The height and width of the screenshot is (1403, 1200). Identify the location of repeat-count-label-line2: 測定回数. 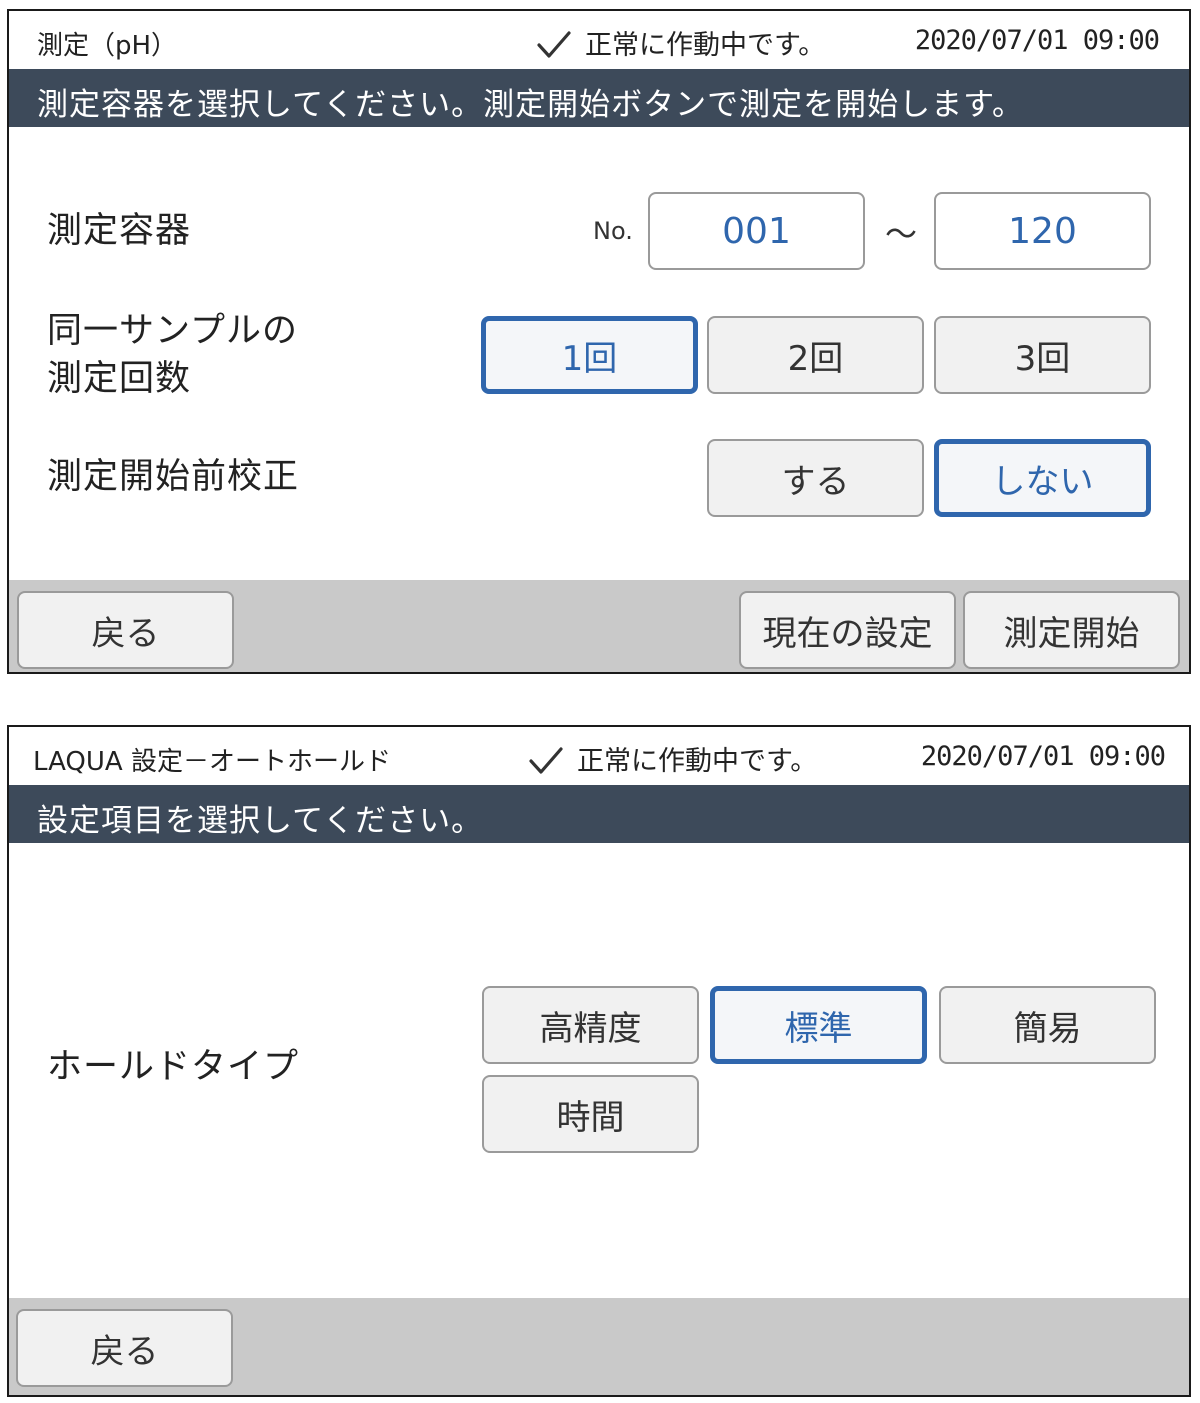
(119, 379).